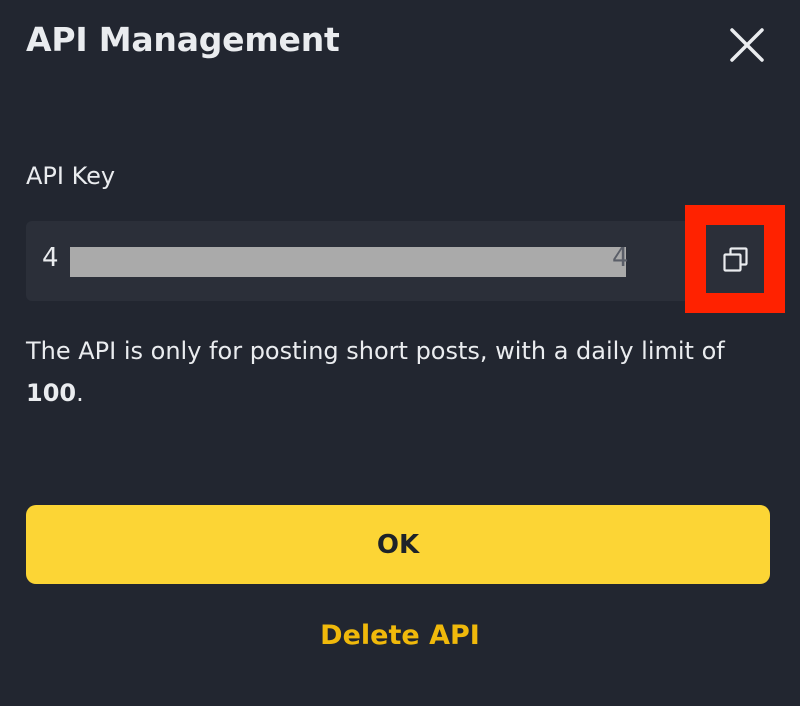 The image size is (800, 706). I want to click on close-icon, so click(747, 45).